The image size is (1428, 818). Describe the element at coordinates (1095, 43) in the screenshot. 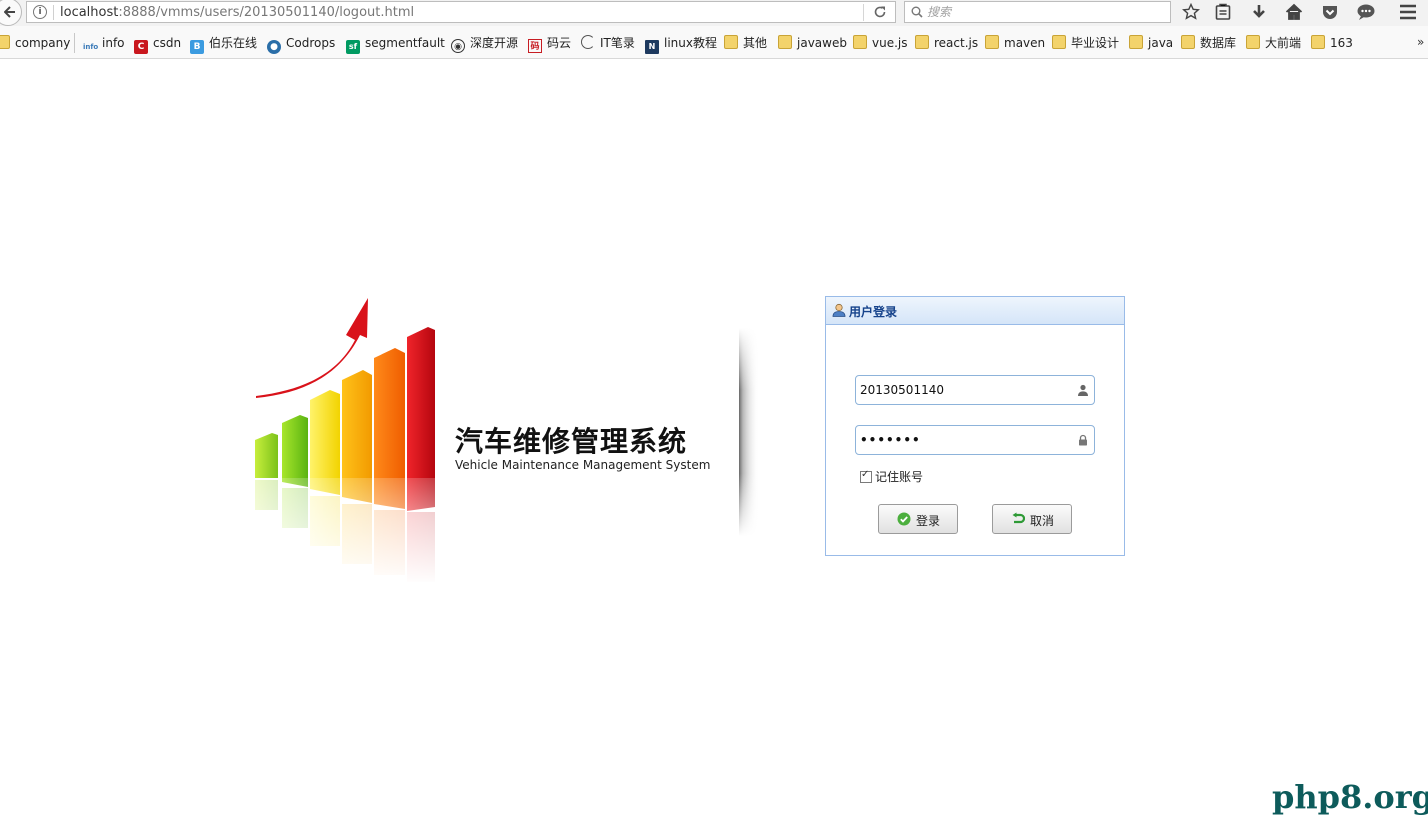

I see `bookmark-label: 毕业设计` at that location.